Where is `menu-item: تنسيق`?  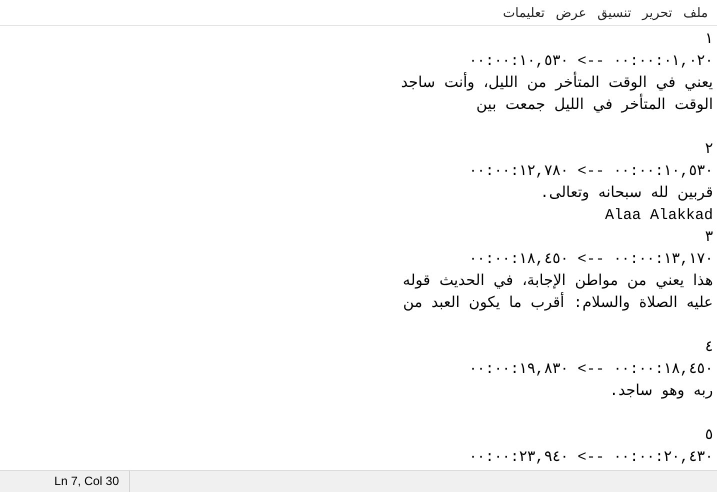 menu-item: تنسيق is located at coordinates (614, 12).